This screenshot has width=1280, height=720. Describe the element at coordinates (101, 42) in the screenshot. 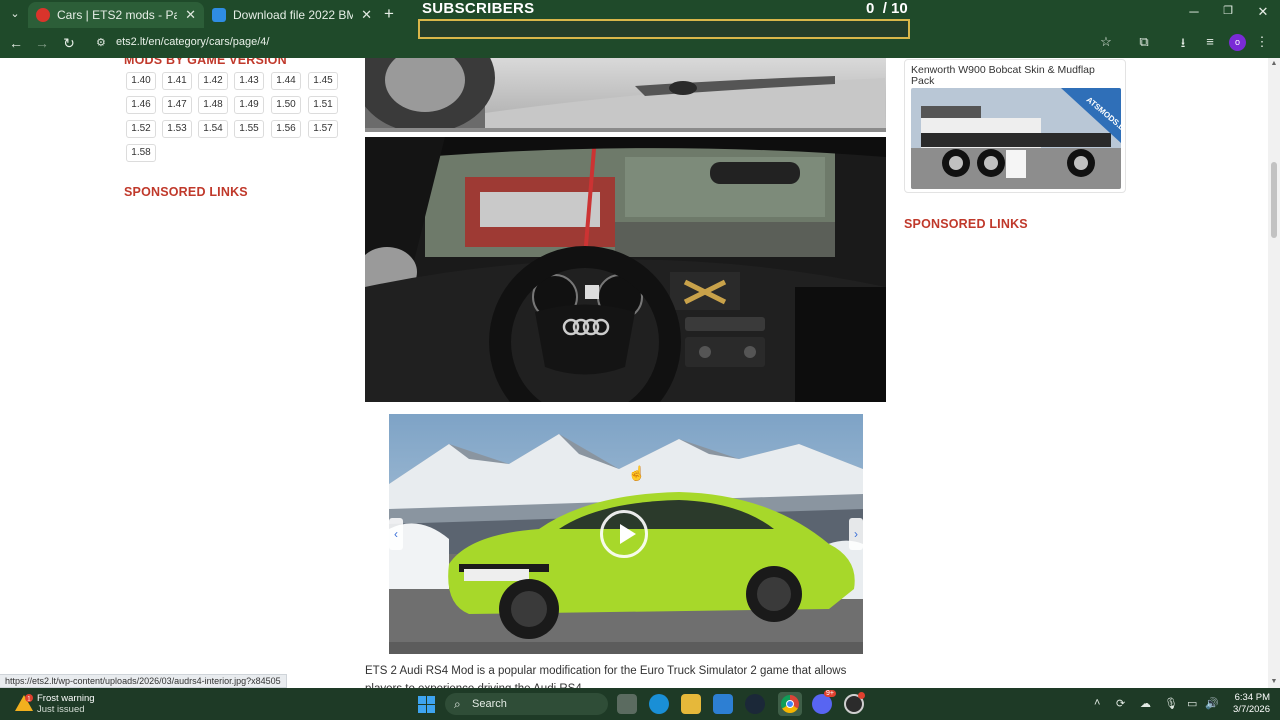

I see `site-info-icon: ⚙` at that location.